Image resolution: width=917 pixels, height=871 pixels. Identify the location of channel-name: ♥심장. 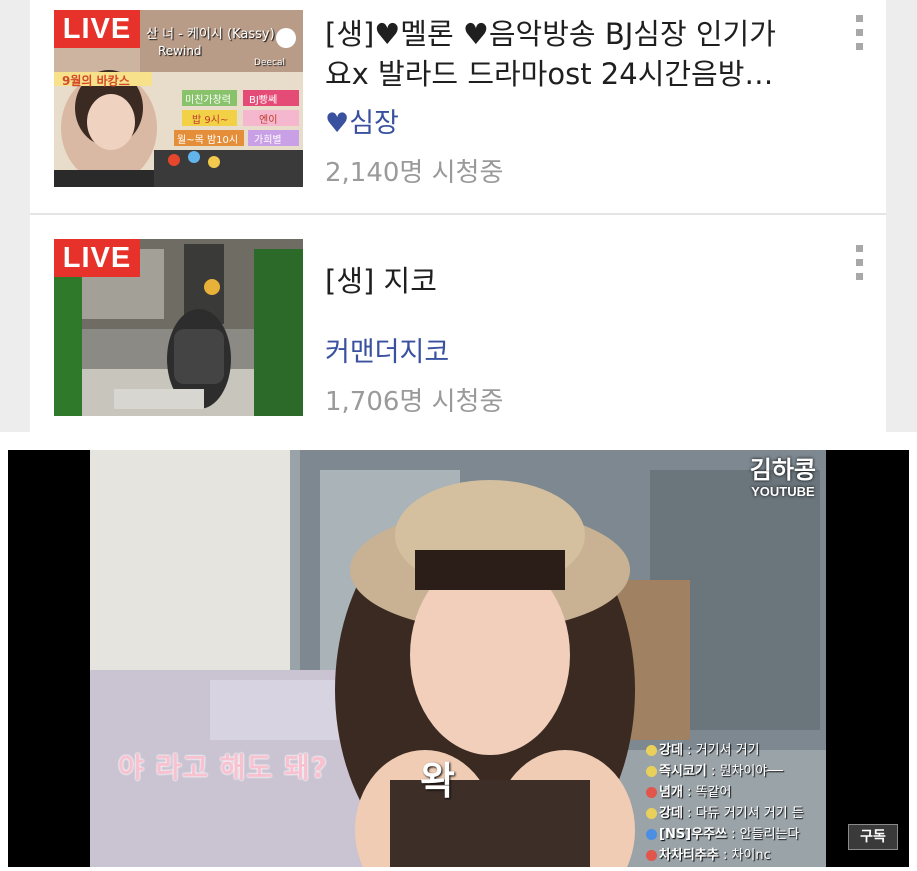
(362, 124).